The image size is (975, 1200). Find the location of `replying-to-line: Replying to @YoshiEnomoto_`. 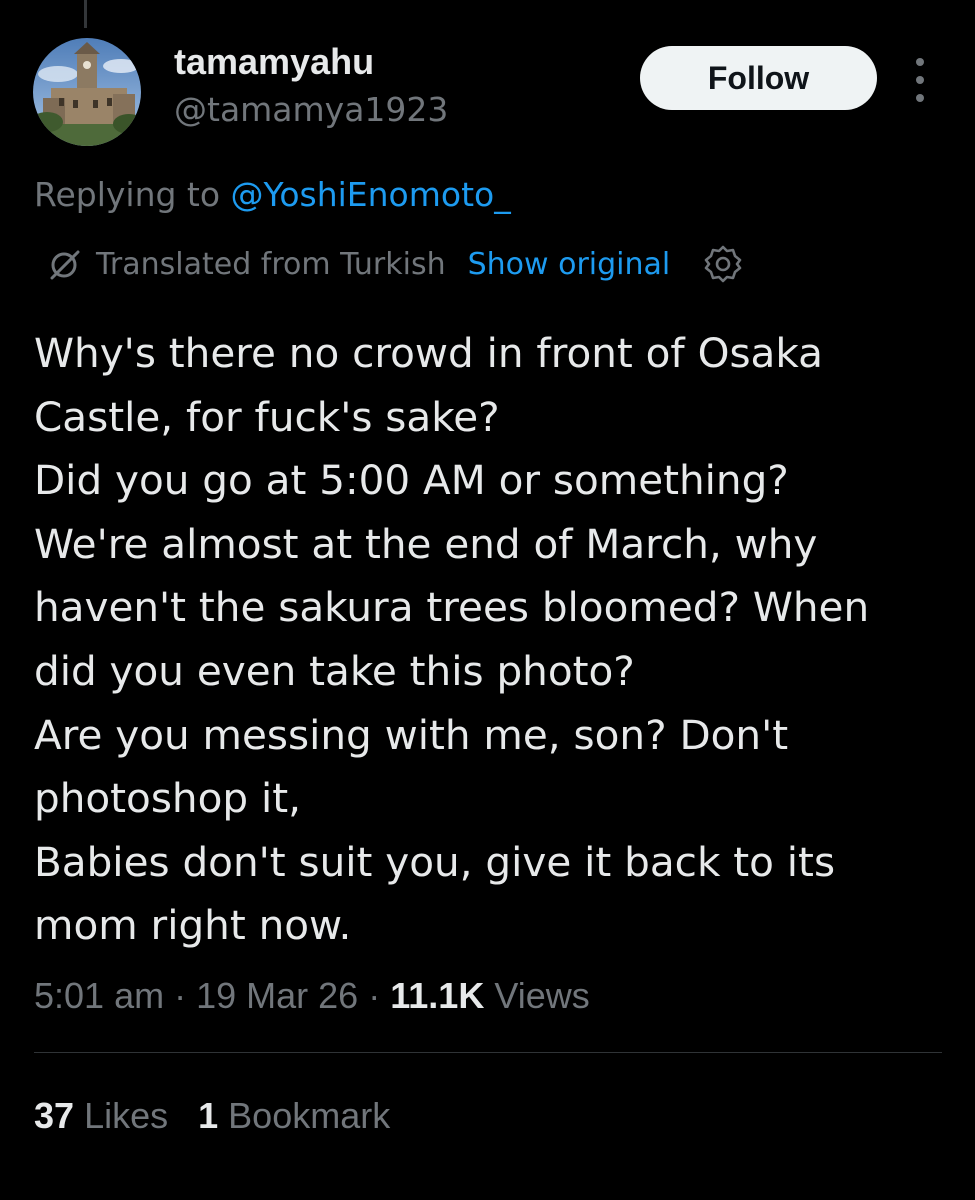

replying-to-line: Replying to @YoshiEnomoto_ is located at coordinates (272, 195).